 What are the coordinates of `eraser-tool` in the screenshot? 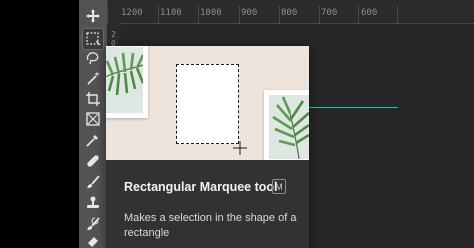 It's located at (93, 241).